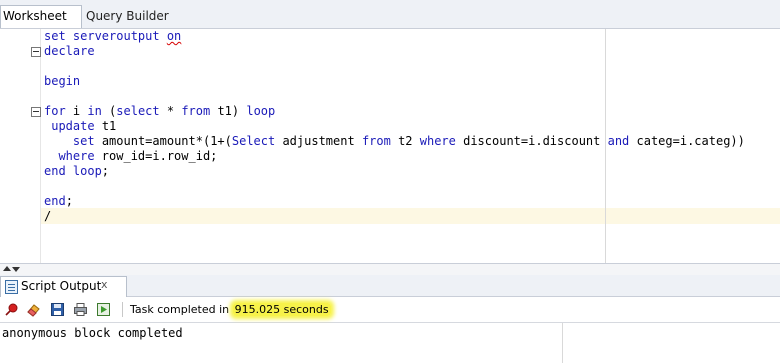  I want to click on script-output-label: Script Output, so click(61, 286).